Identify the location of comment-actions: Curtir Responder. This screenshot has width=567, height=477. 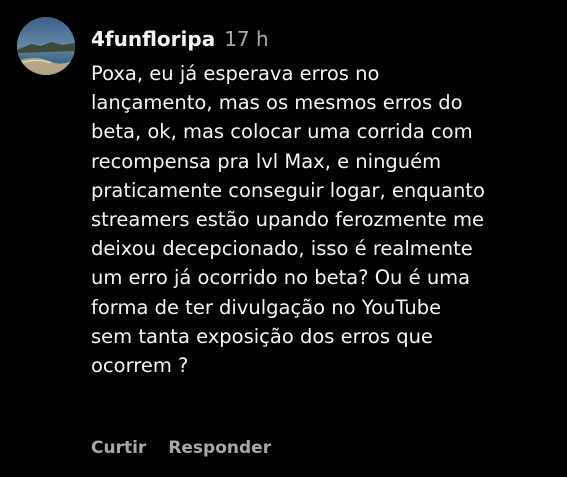
(192, 448).